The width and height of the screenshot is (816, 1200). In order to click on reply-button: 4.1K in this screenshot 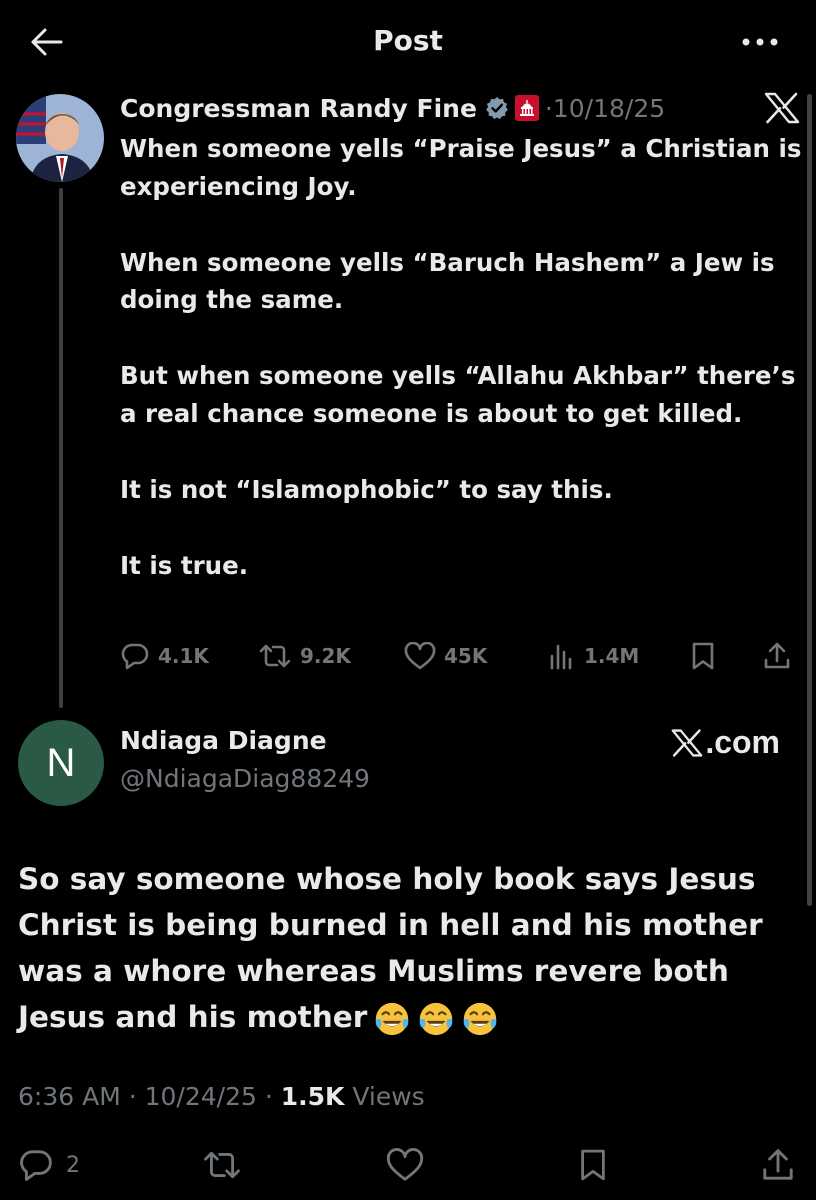, I will do `click(164, 656)`.